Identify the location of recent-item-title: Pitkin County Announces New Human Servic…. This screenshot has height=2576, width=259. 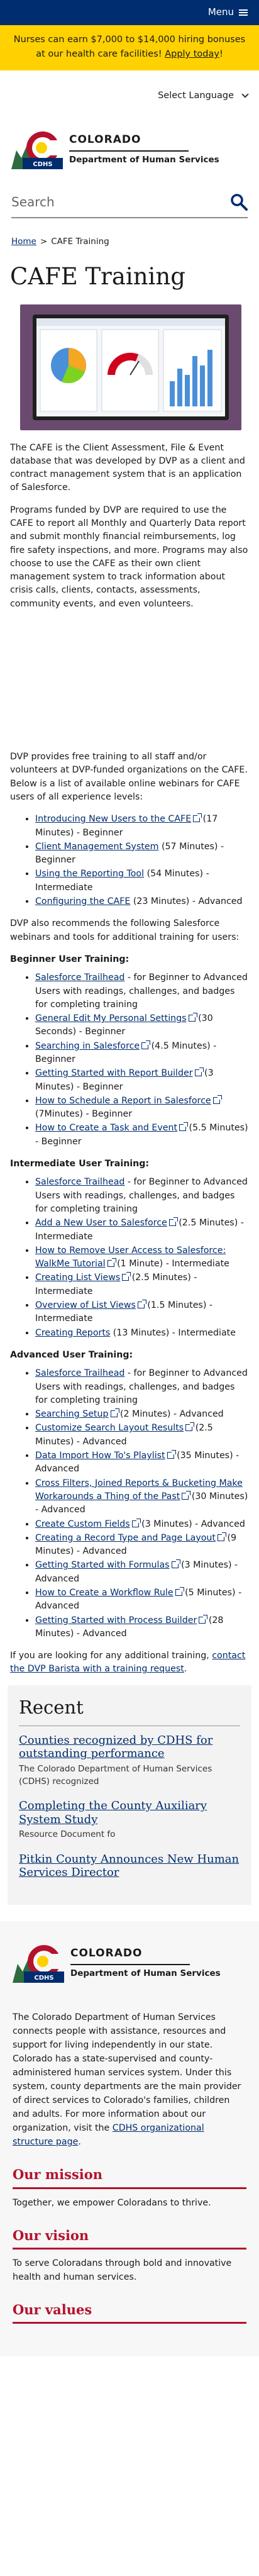
(129, 1866).